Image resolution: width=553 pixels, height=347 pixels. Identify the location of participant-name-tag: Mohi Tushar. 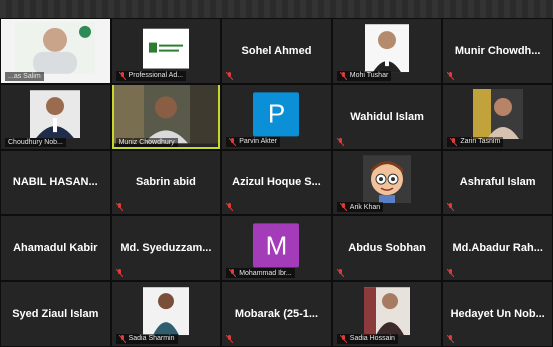
(364, 75).